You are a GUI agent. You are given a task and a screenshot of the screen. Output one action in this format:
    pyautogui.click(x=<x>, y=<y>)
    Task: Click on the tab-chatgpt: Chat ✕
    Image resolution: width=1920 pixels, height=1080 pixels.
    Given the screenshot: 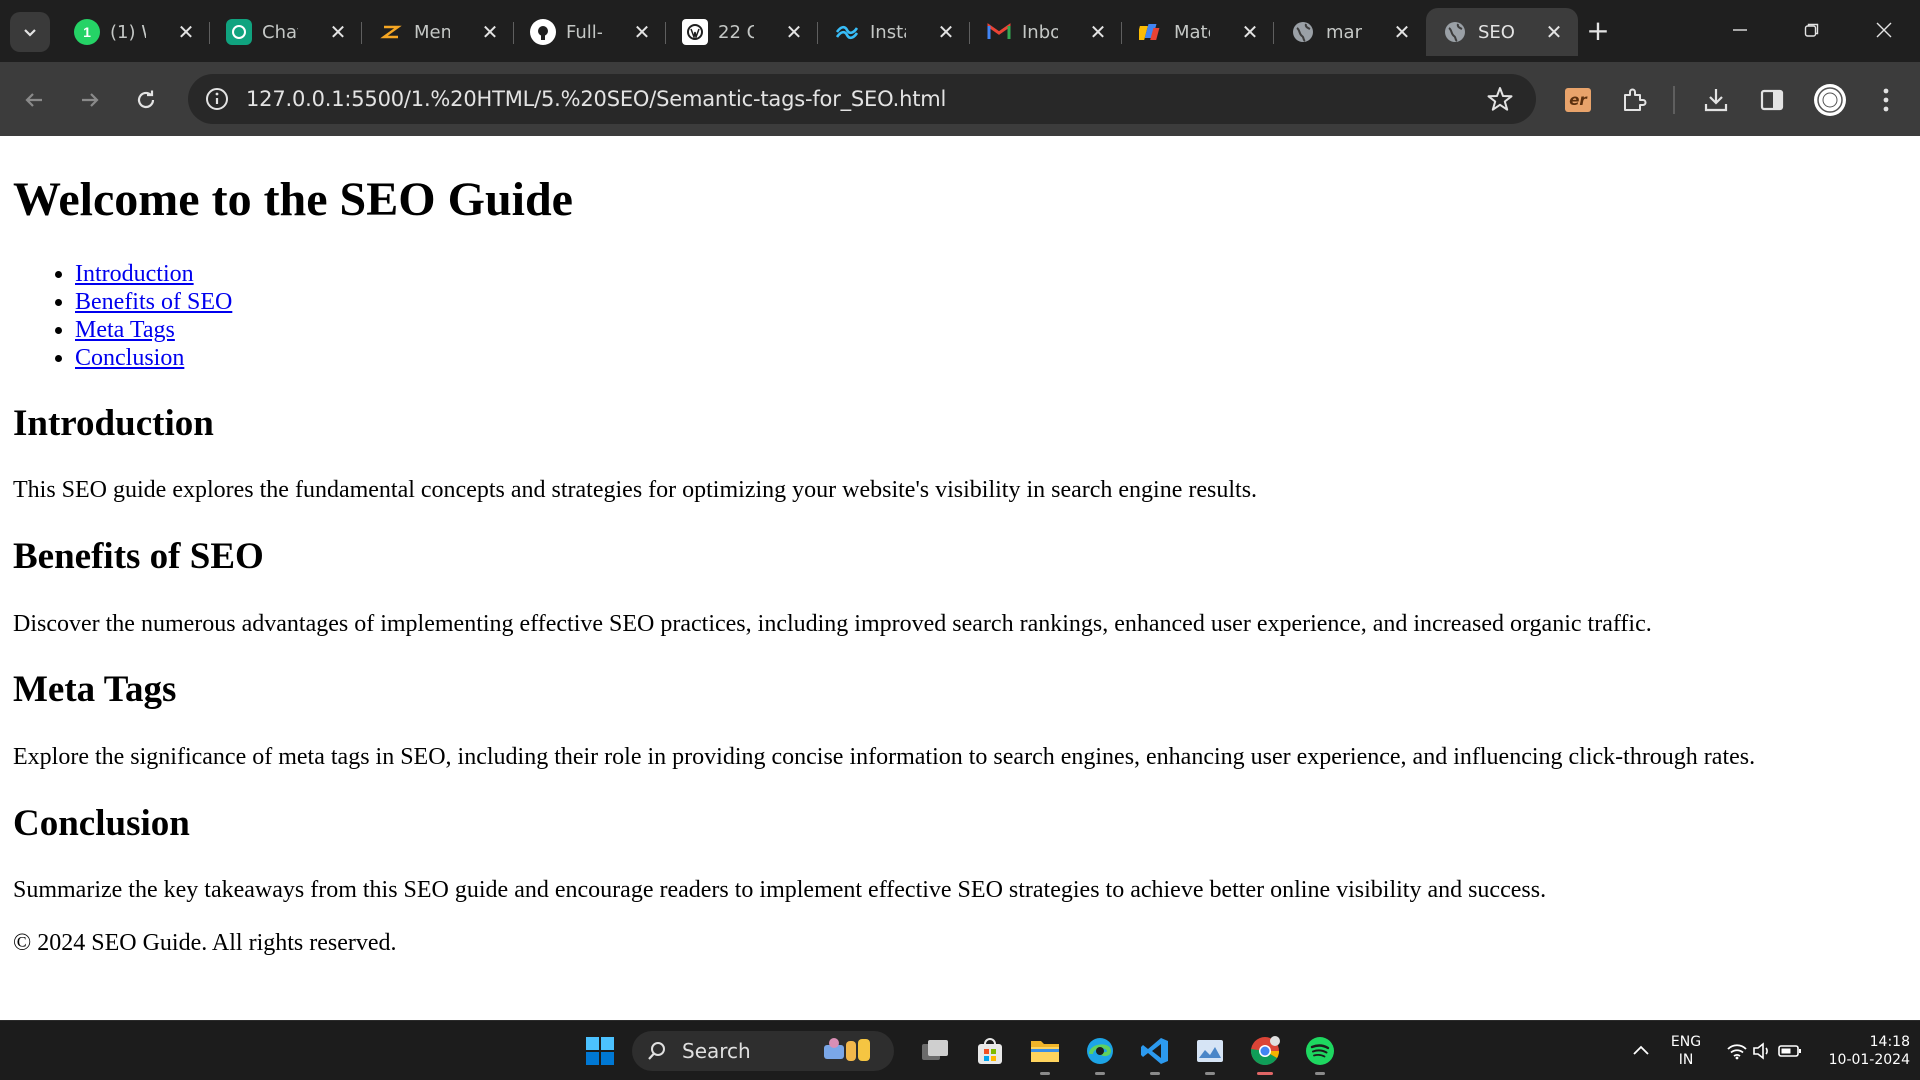 What is the action you would take?
    pyautogui.click(x=286, y=32)
    